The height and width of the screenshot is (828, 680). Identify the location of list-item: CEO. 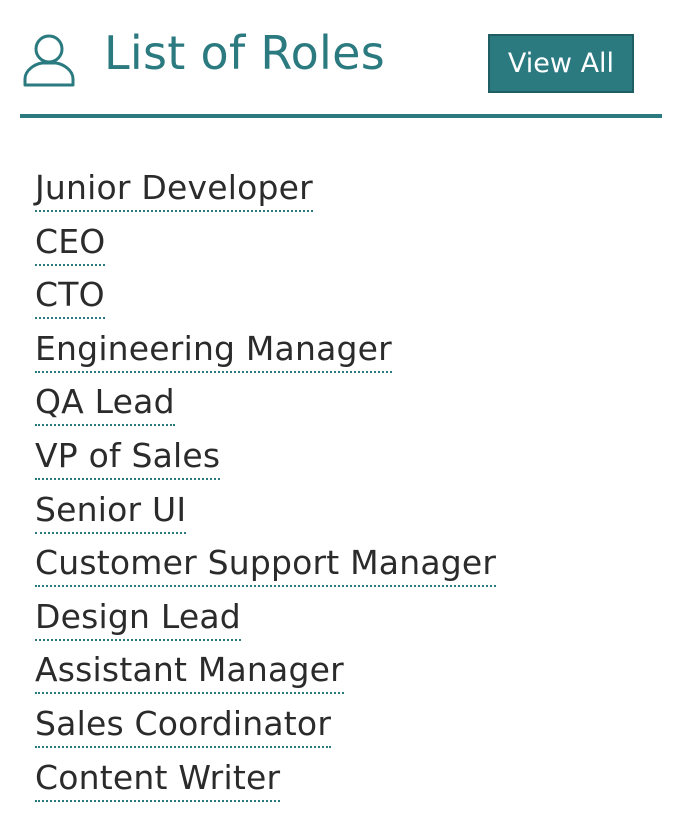
(265, 247).